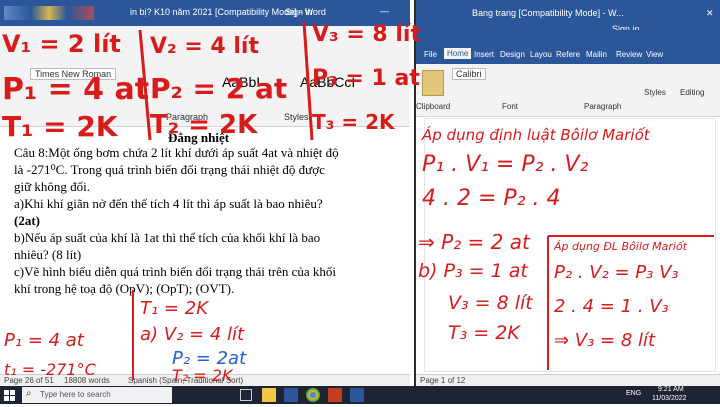  What do you see at coordinates (291, 395) in the screenshot?
I see `word-app-icon` at bounding box center [291, 395].